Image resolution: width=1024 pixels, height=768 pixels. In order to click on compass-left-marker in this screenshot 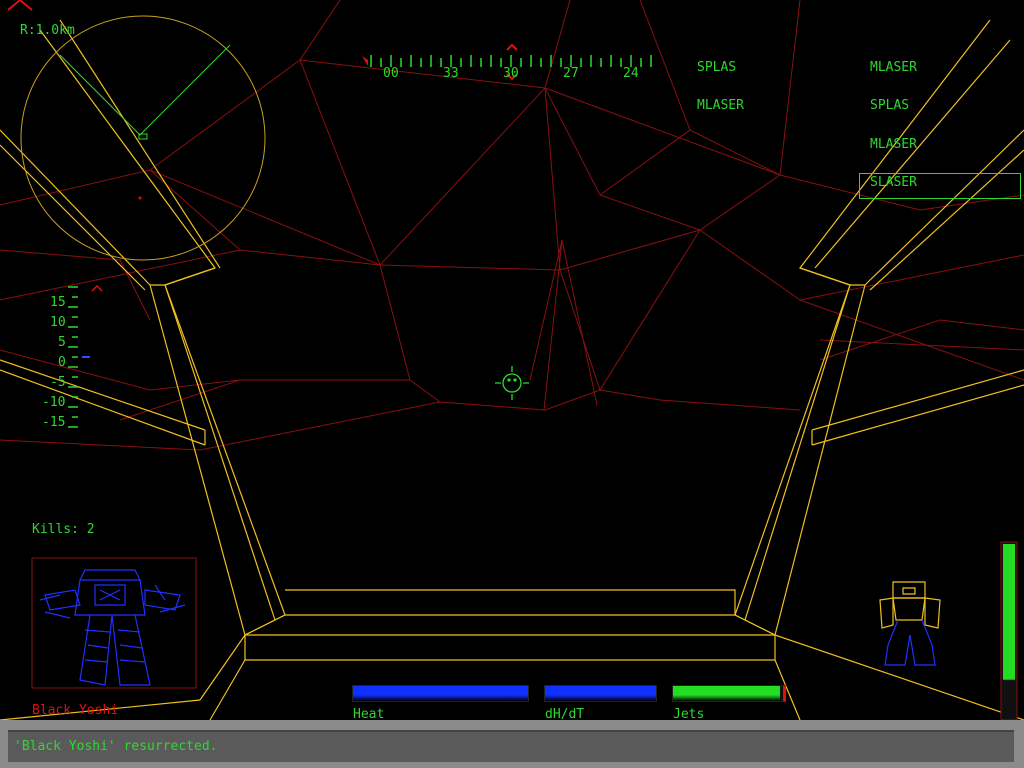, I will do `click(365, 61)`.